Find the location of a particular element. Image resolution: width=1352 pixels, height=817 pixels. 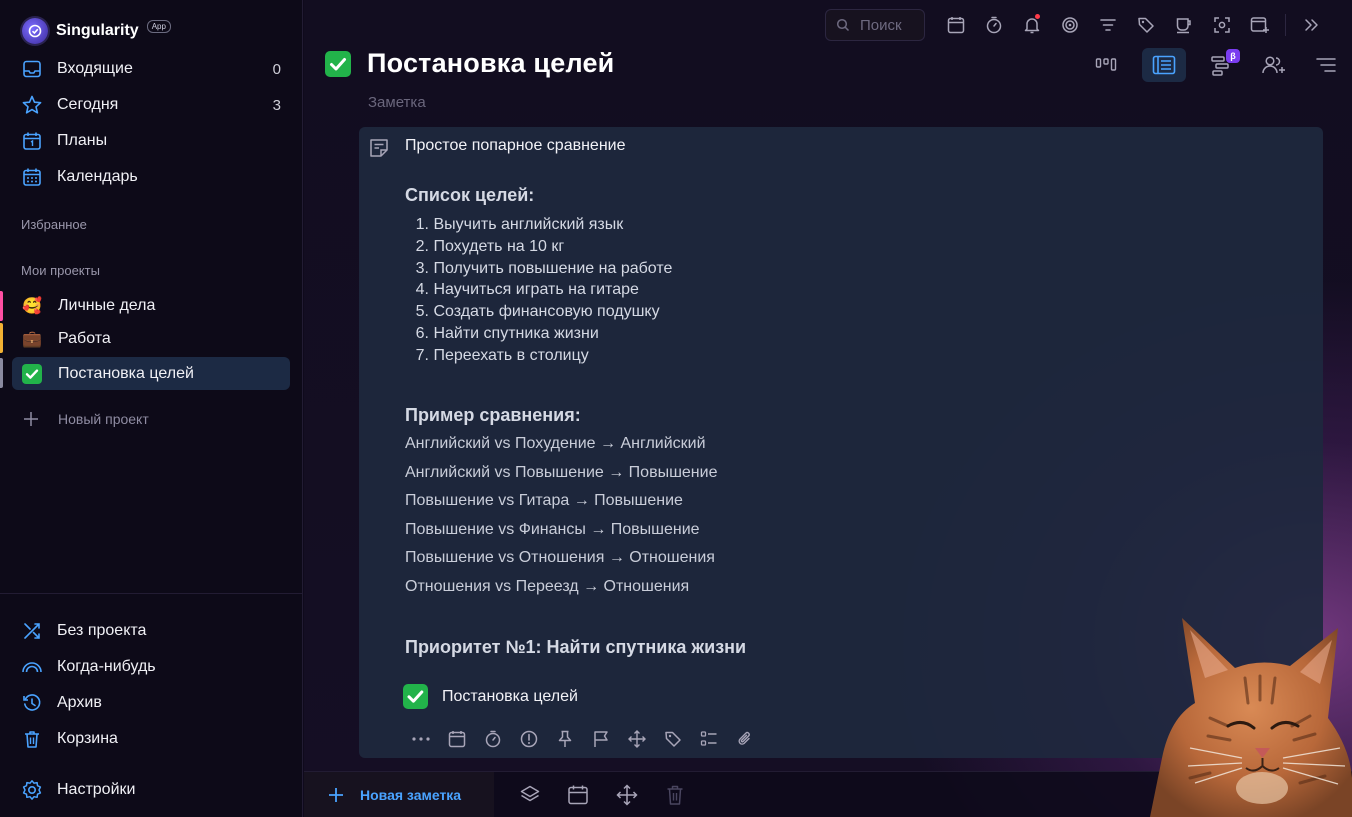

flag-button is located at coordinates (601, 739).